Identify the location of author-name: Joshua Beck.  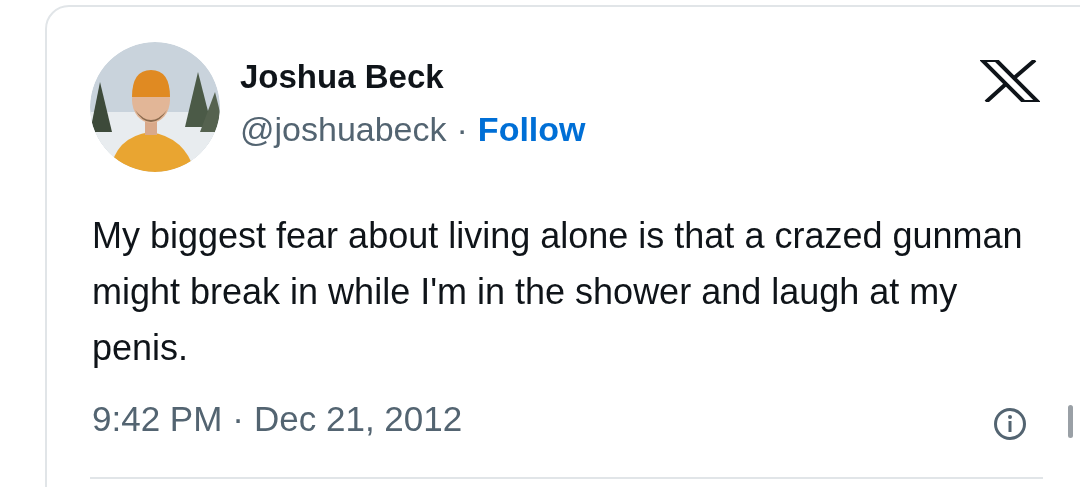
(342, 77).